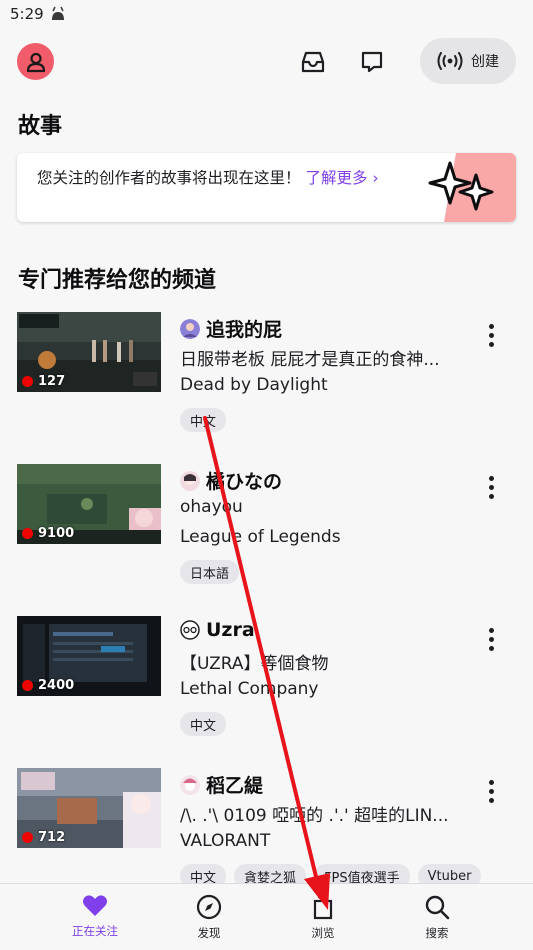  I want to click on live-badge: 2400, so click(48, 685).